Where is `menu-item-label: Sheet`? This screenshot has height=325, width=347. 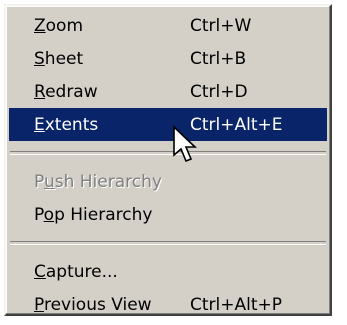 menu-item-label: Sheet is located at coordinates (59, 58).